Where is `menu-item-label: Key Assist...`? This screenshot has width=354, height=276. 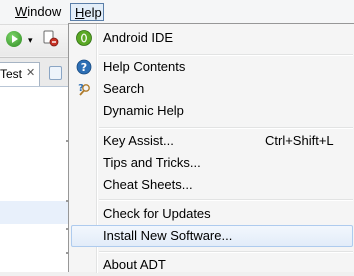
menu-item-label: Key Assist... is located at coordinates (138, 140).